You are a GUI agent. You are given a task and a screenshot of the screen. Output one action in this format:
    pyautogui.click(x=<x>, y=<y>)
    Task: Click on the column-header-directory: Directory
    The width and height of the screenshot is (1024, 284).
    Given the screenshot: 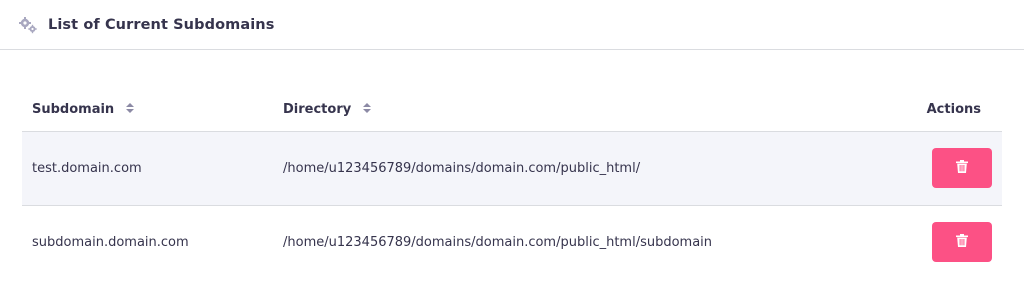 What is the action you would take?
    pyautogui.click(x=563, y=110)
    